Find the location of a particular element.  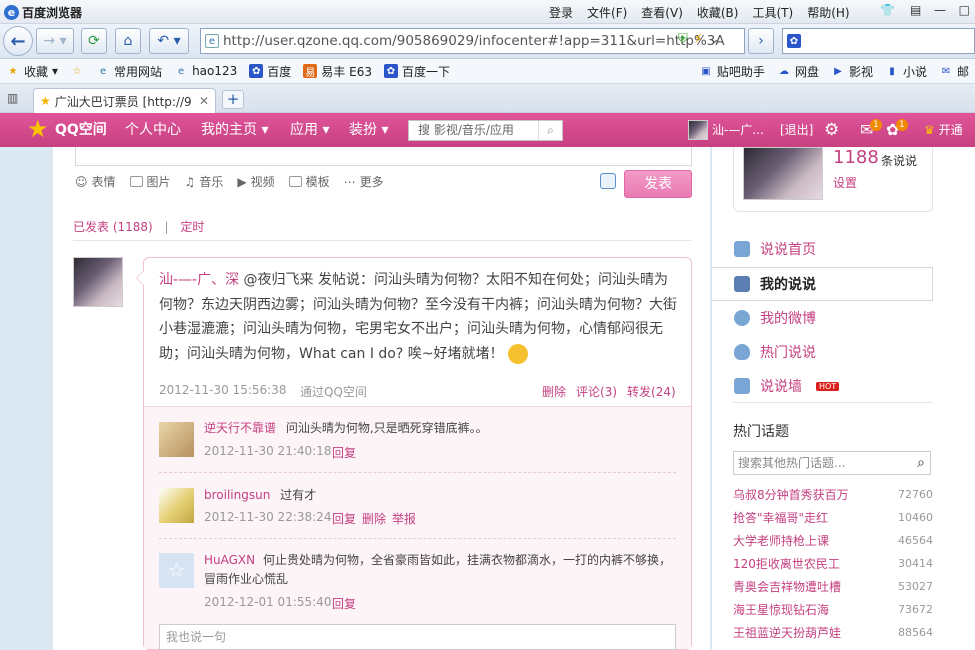

wall-icon is located at coordinates (742, 386).